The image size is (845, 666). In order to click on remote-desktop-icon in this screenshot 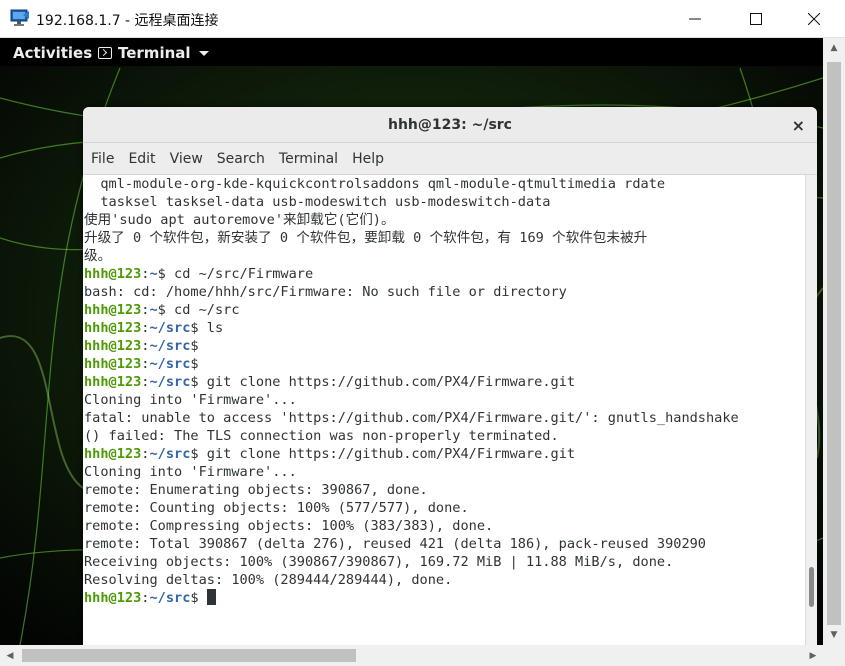, I will do `click(19, 17)`.